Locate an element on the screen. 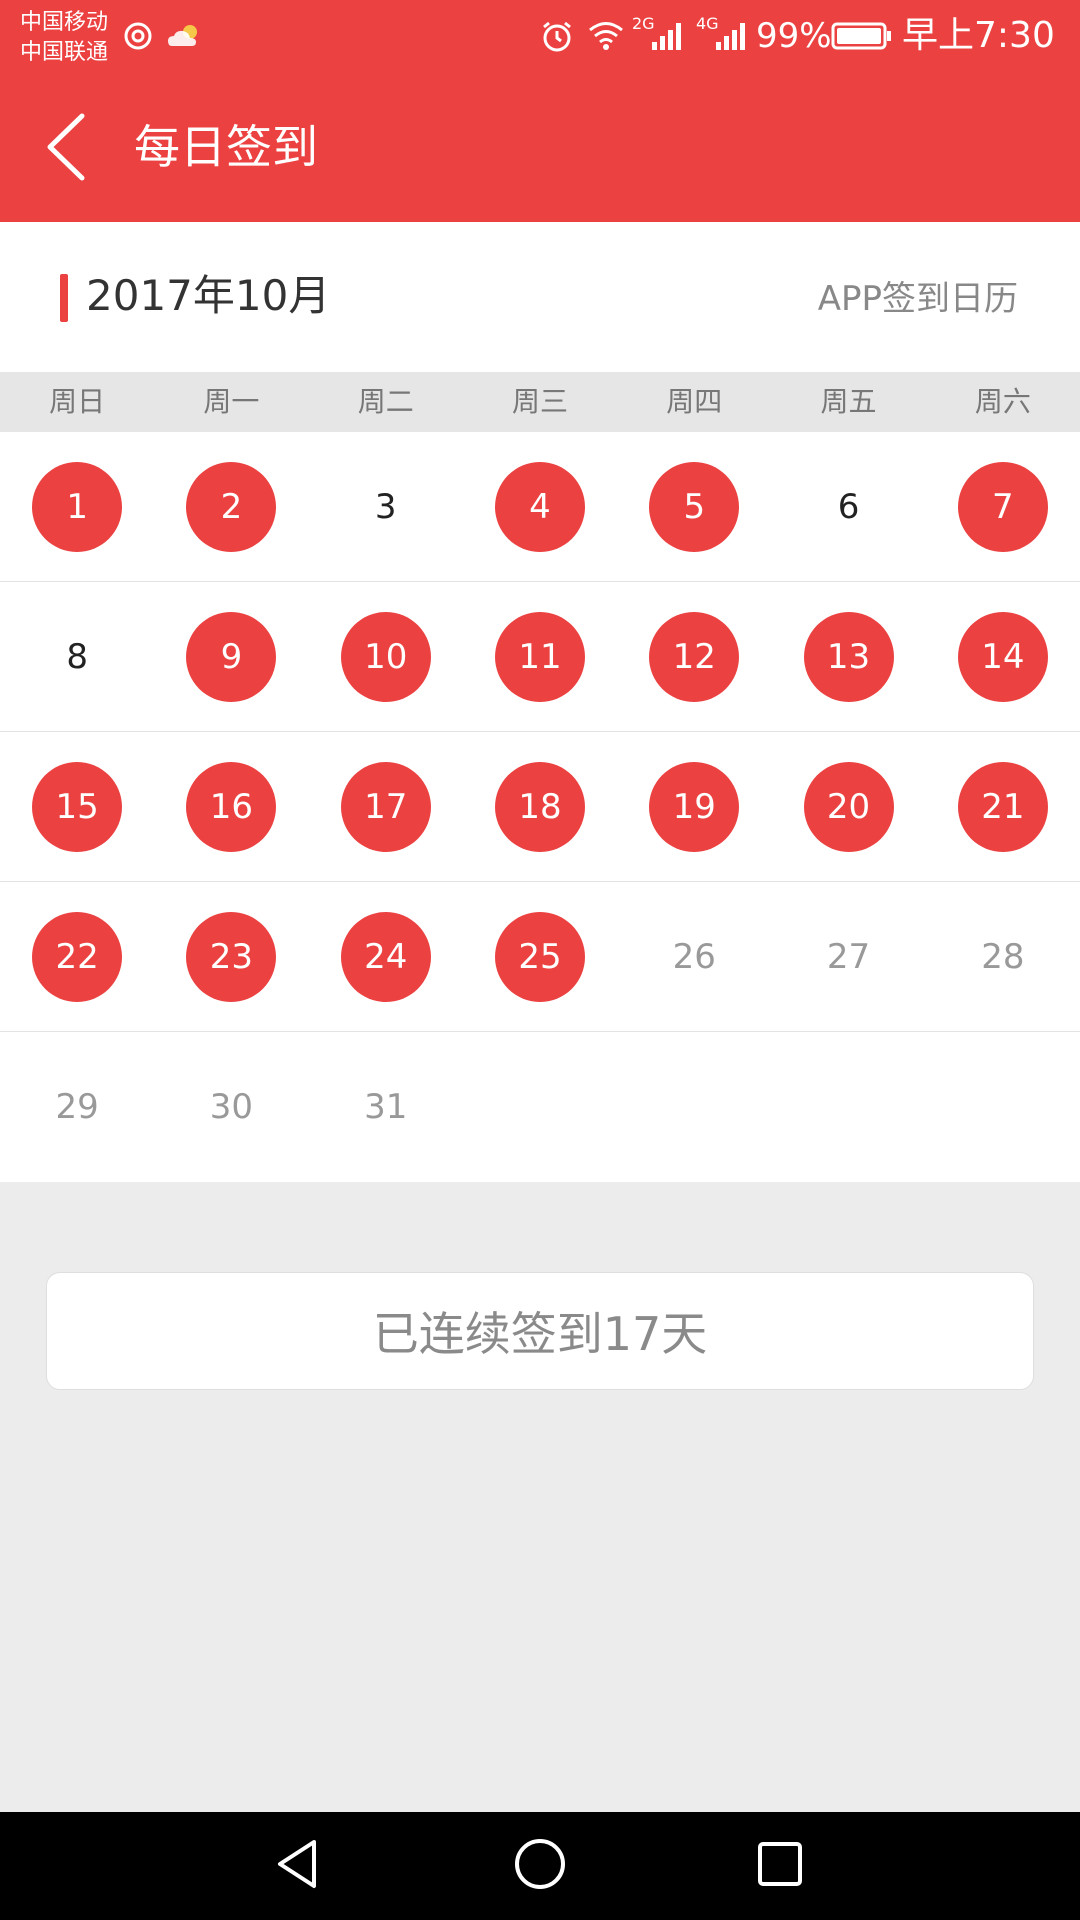 This screenshot has height=1920, width=1080. day-cell: 7 is located at coordinates (1003, 506).